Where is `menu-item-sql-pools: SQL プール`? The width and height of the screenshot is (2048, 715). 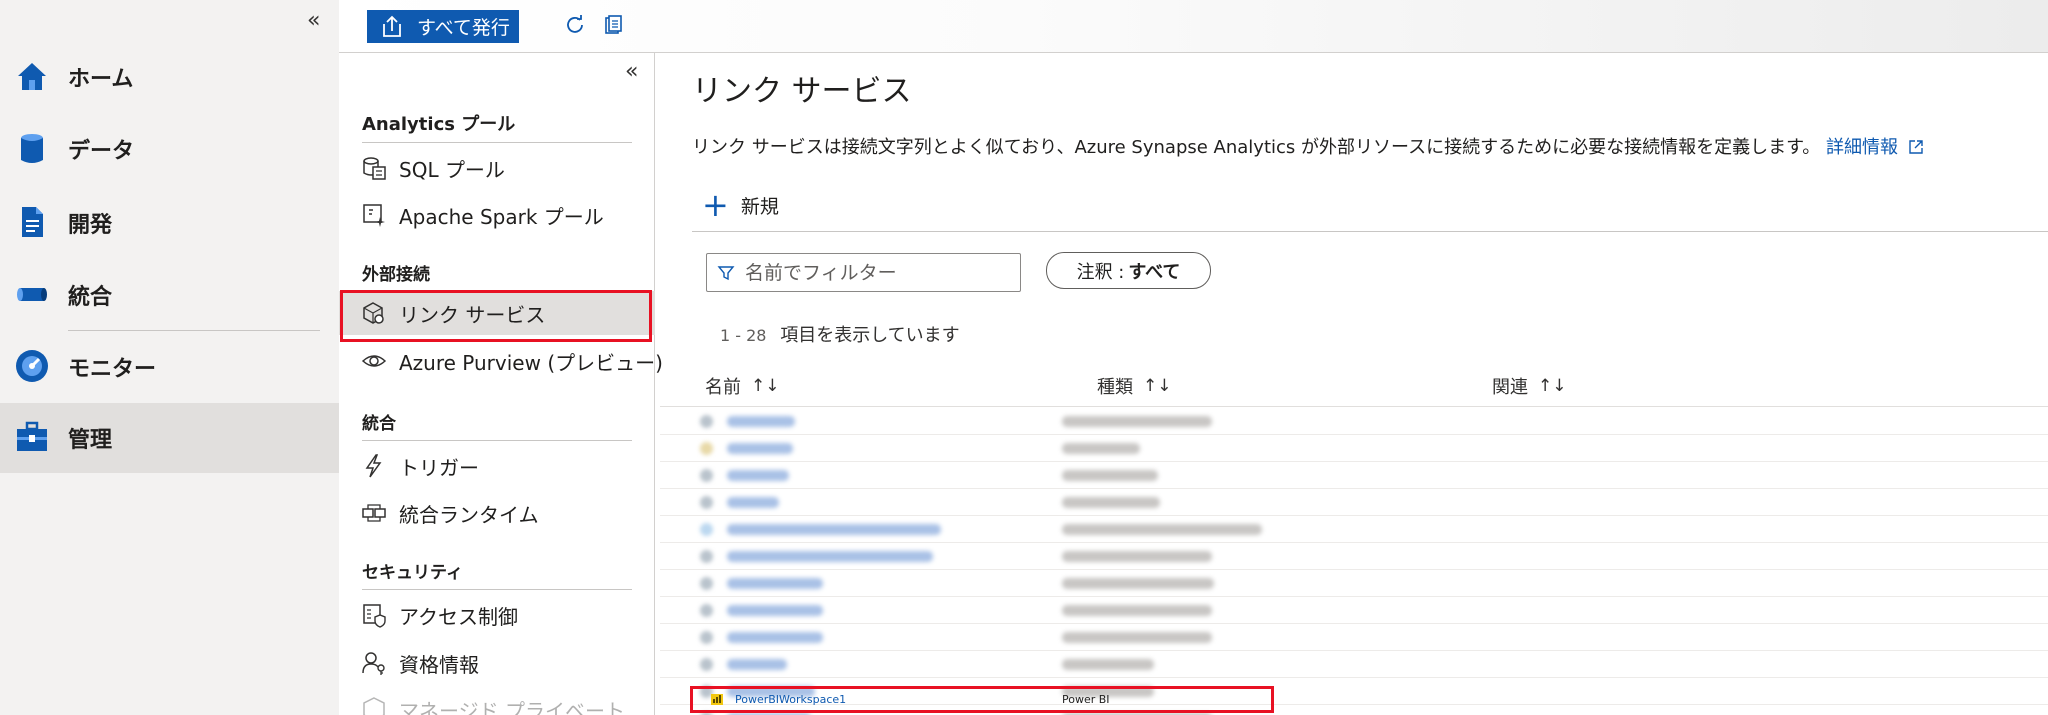
menu-item-sql-pools: SQL プール is located at coordinates (497, 168).